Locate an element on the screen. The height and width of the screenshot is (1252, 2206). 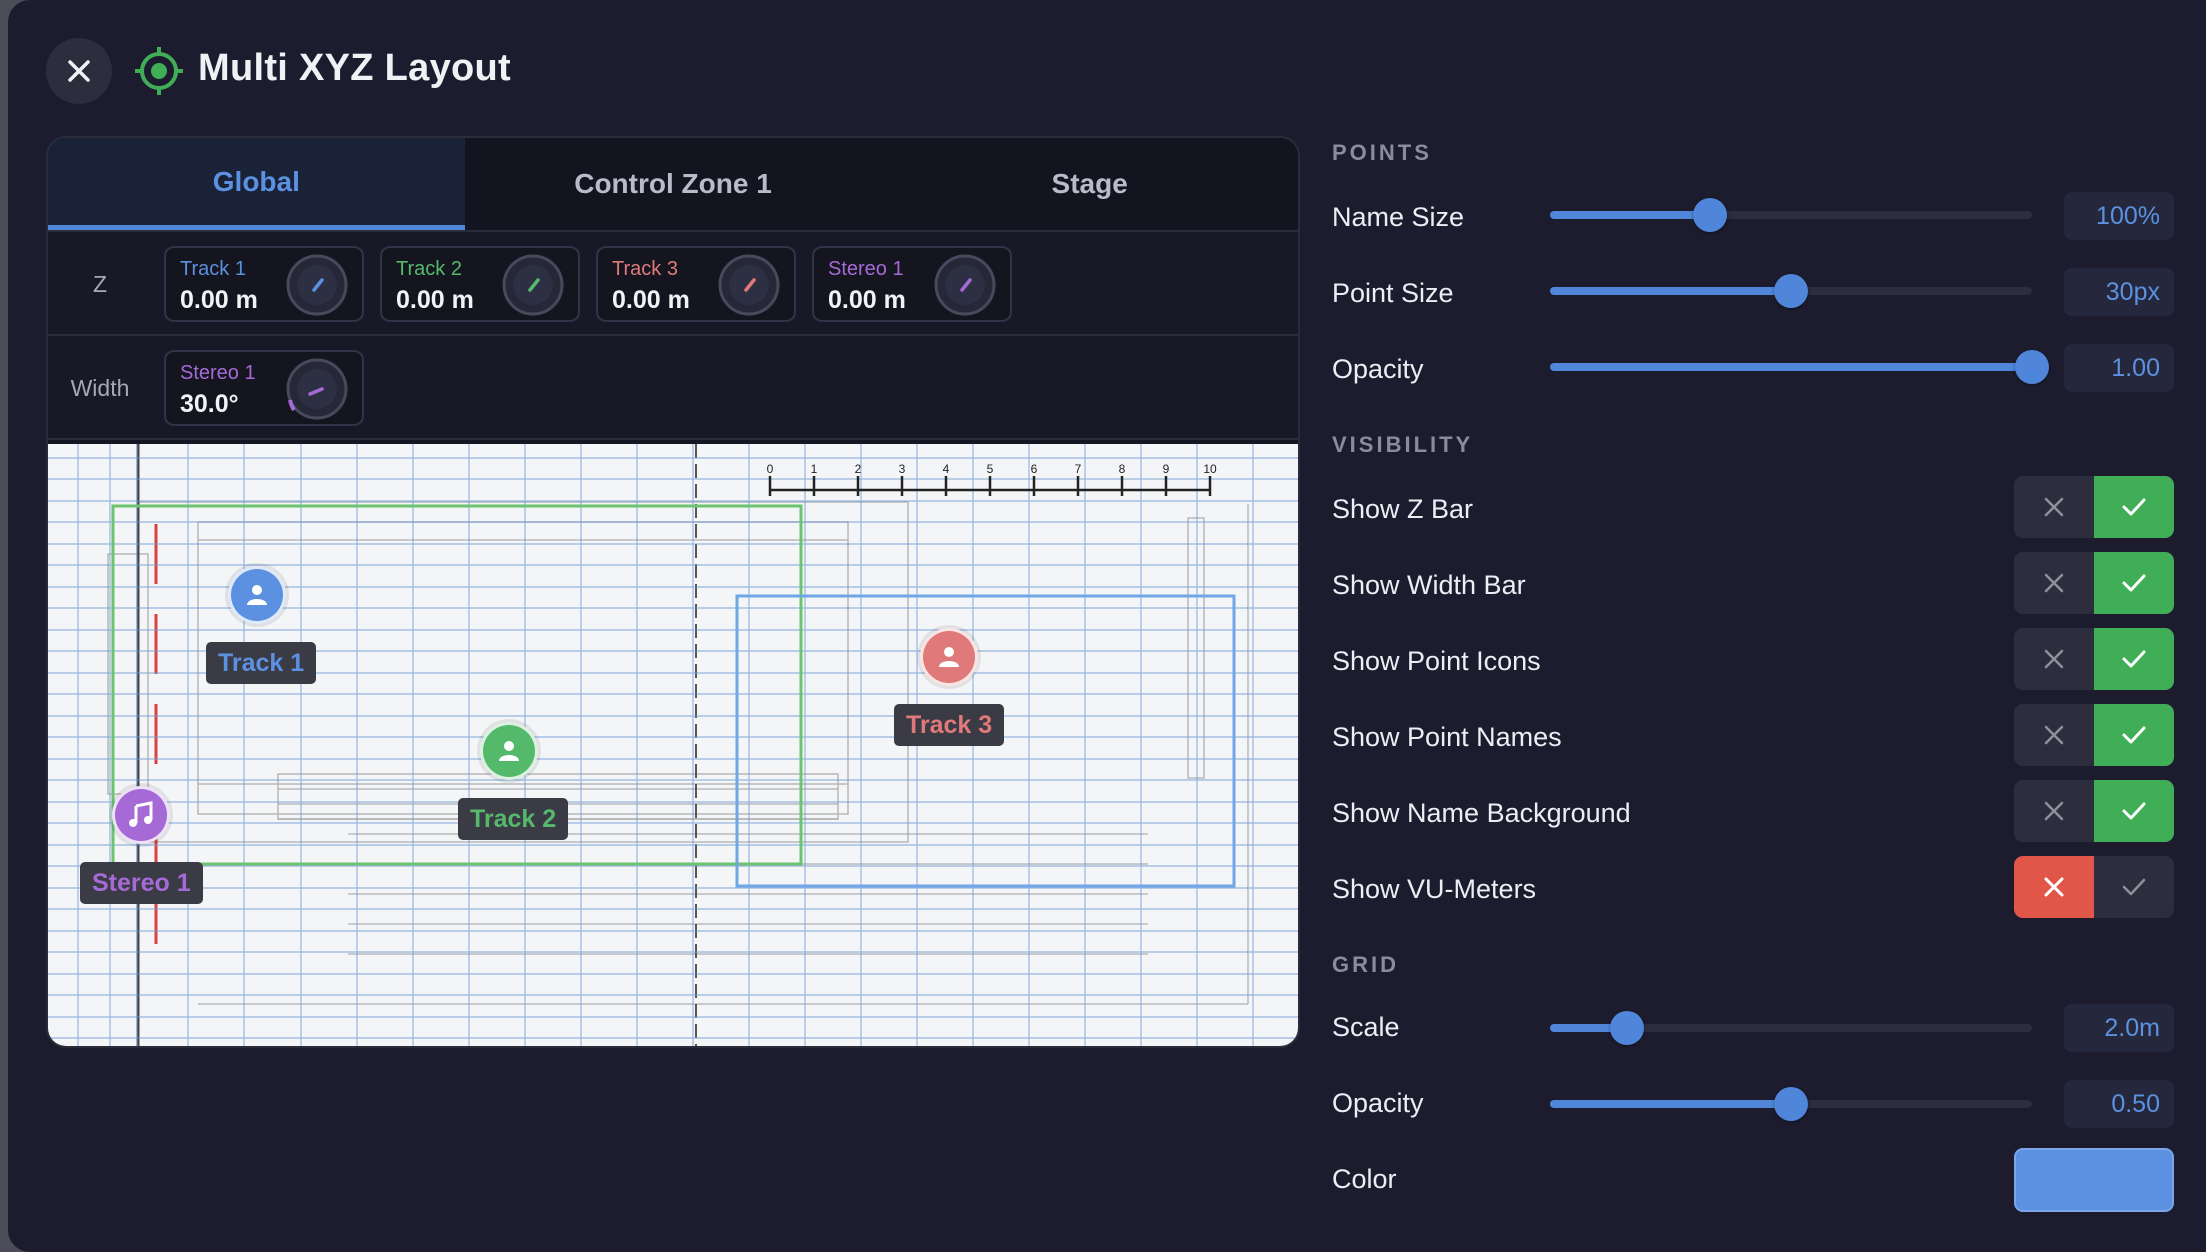
chip-name: Track 3 is located at coordinates (645, 269).